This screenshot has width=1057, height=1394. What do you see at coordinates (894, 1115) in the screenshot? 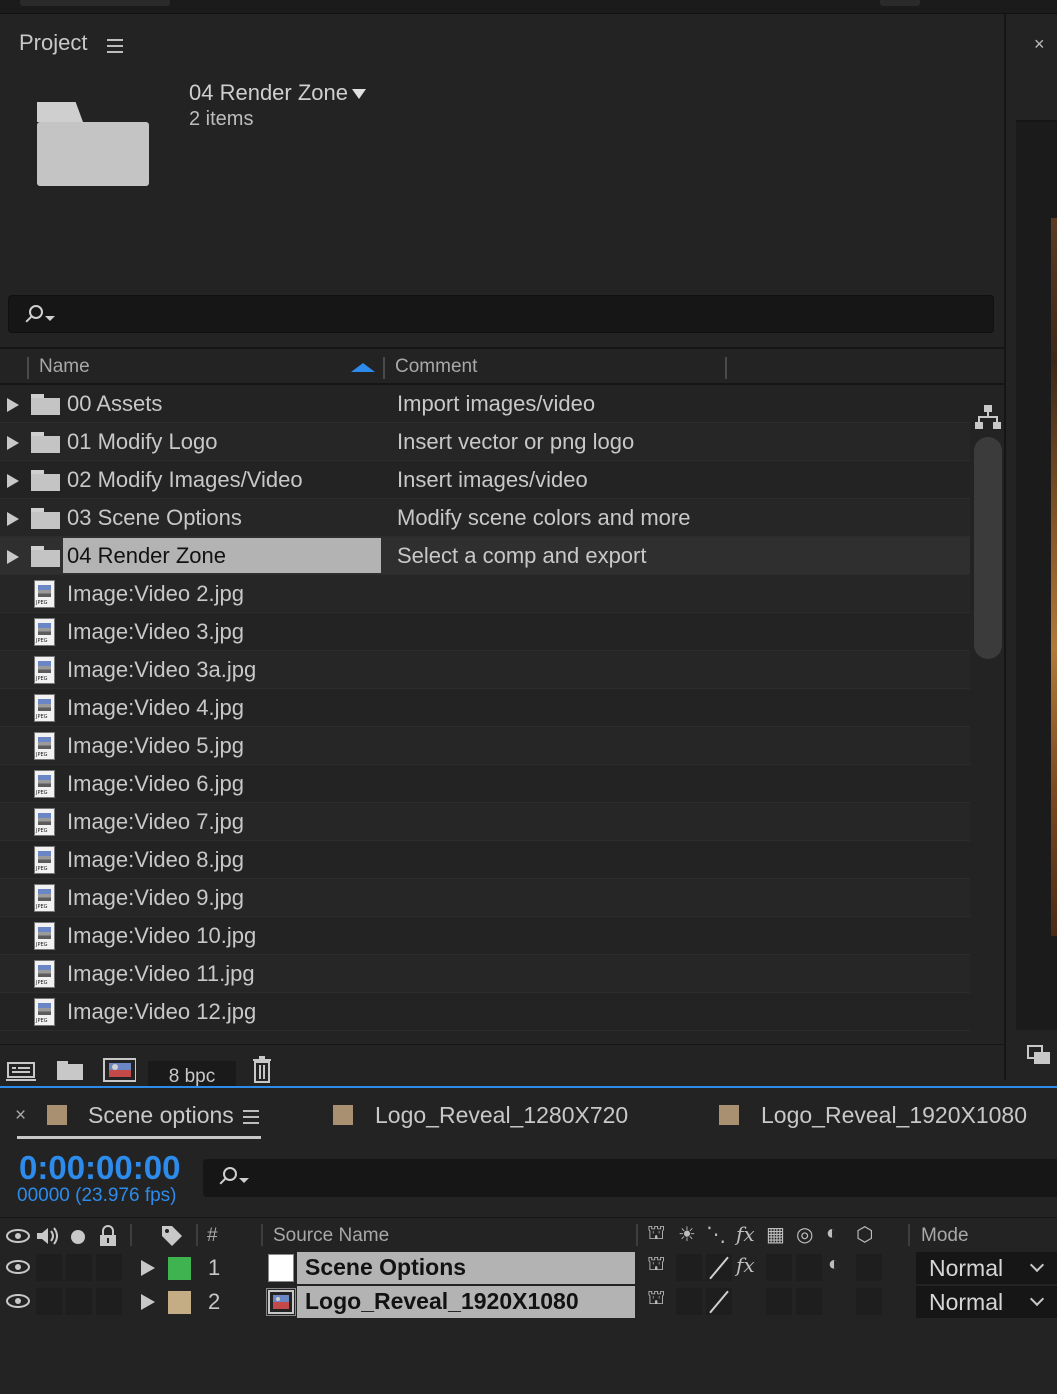
I see `tab-logo-reveal-1920: Logo_Reveal_1920X1080` at bounding box center [894, 1115].